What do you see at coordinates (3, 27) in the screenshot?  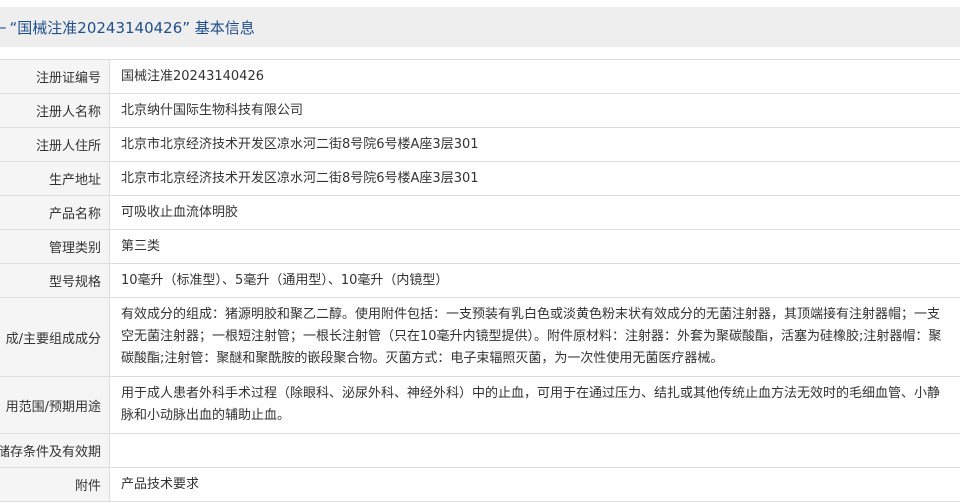 I see `collapse-icon: –` at bounding box center [3, 27].